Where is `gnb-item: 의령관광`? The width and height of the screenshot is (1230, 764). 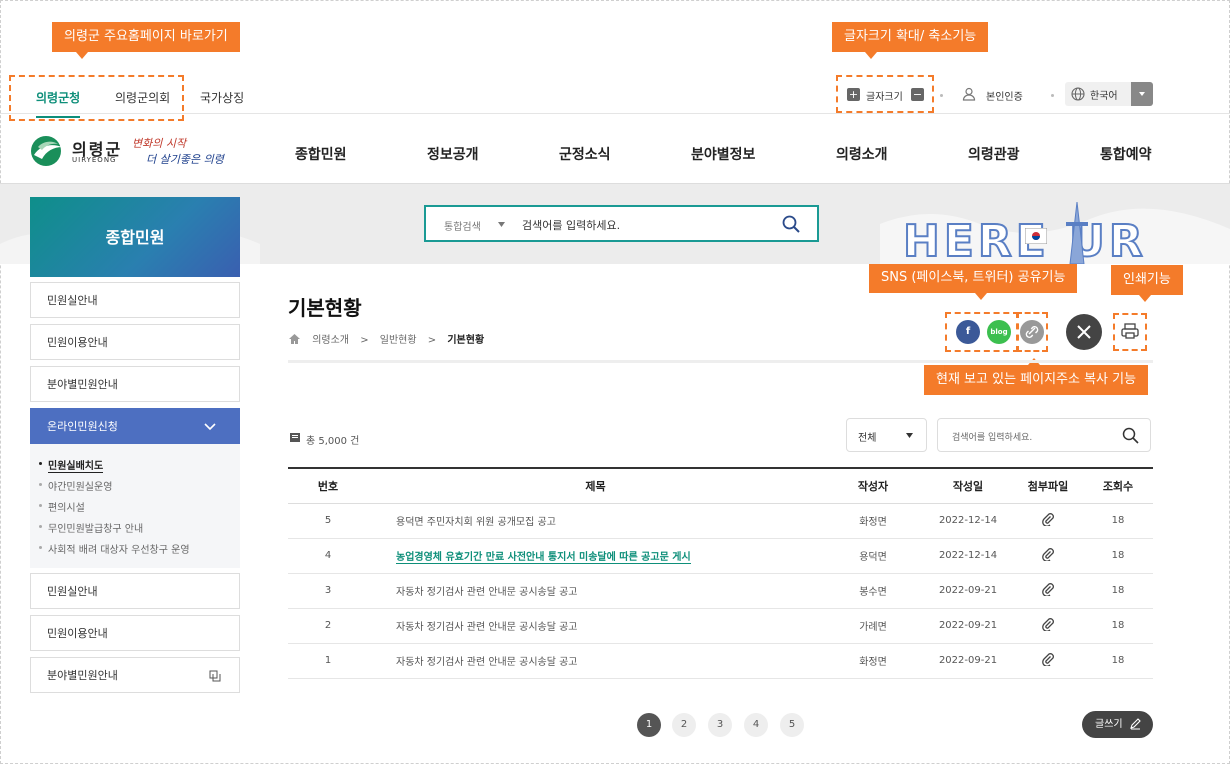 gnb-item: 의령관광 is located at coordinates (994, 154).